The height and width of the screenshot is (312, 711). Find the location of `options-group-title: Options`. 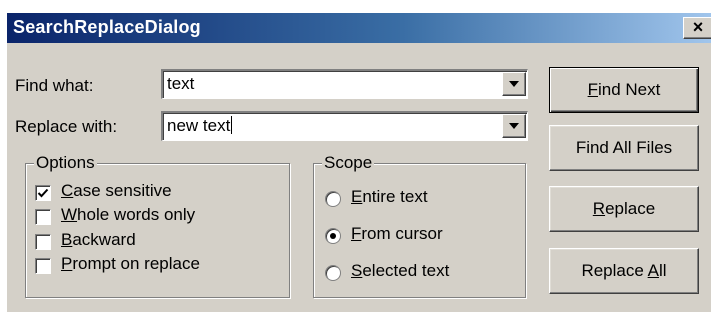

options-group-title: Options is located at coordinates (65, 163).